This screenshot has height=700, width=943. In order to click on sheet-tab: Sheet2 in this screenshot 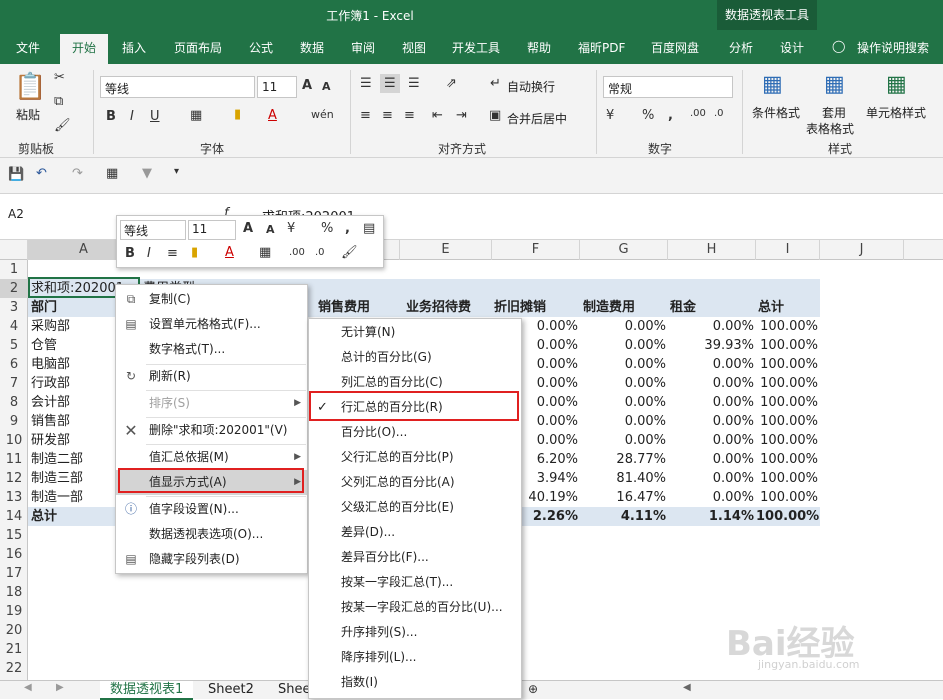, I will do `click(231, 690)`.